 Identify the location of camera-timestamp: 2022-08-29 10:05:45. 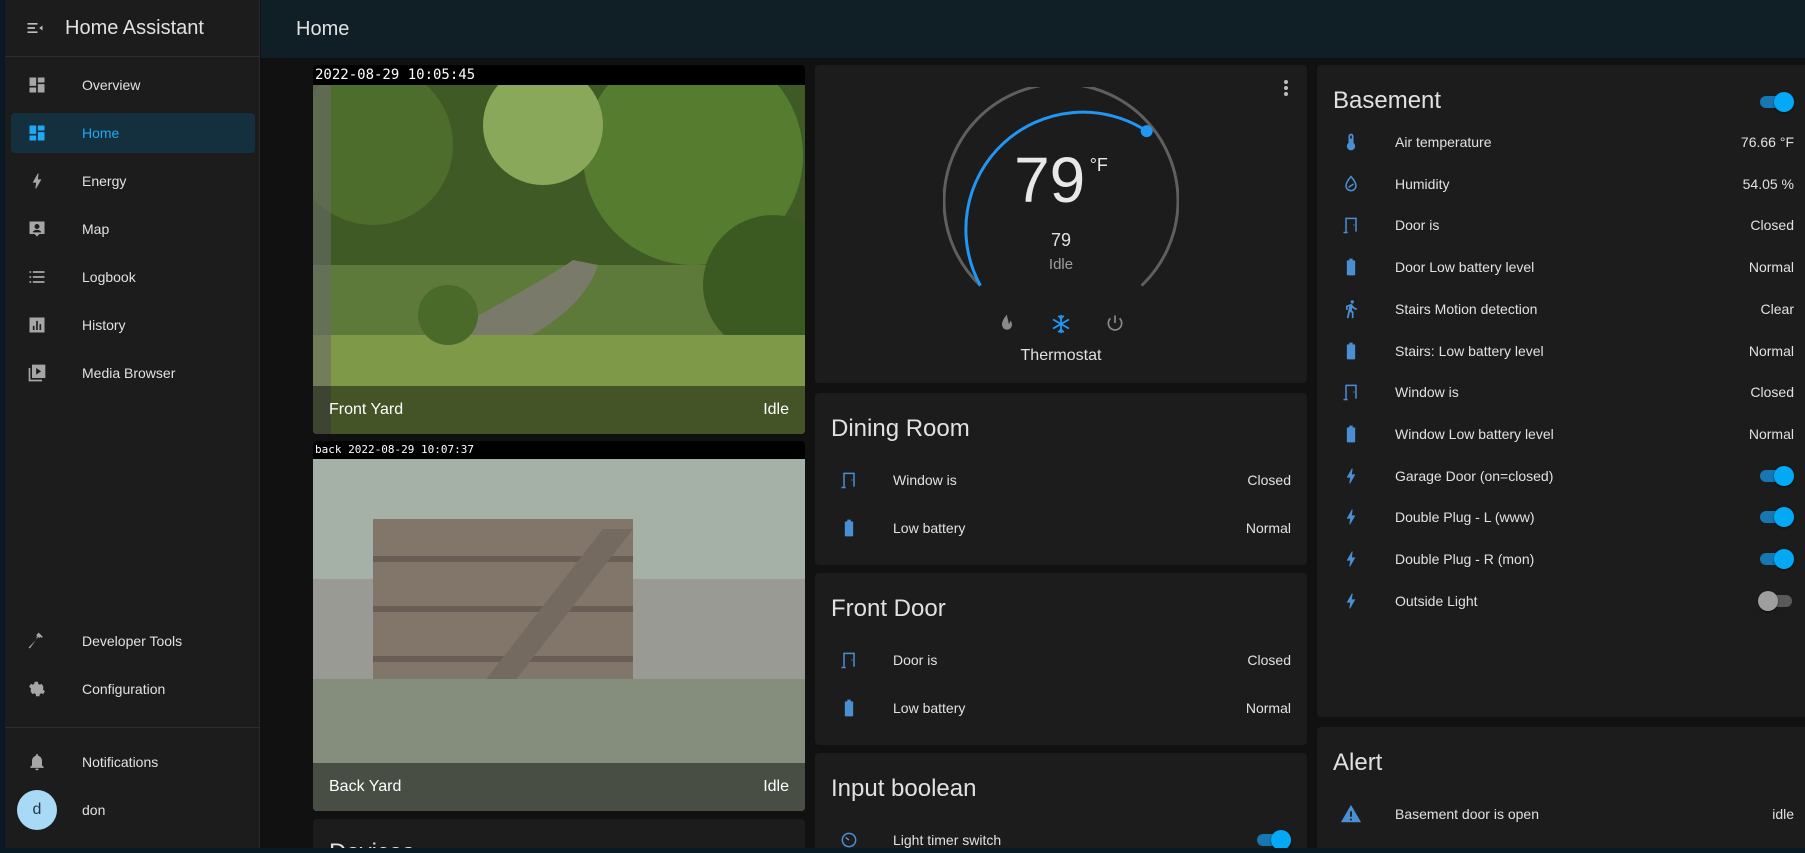
(559, 75).